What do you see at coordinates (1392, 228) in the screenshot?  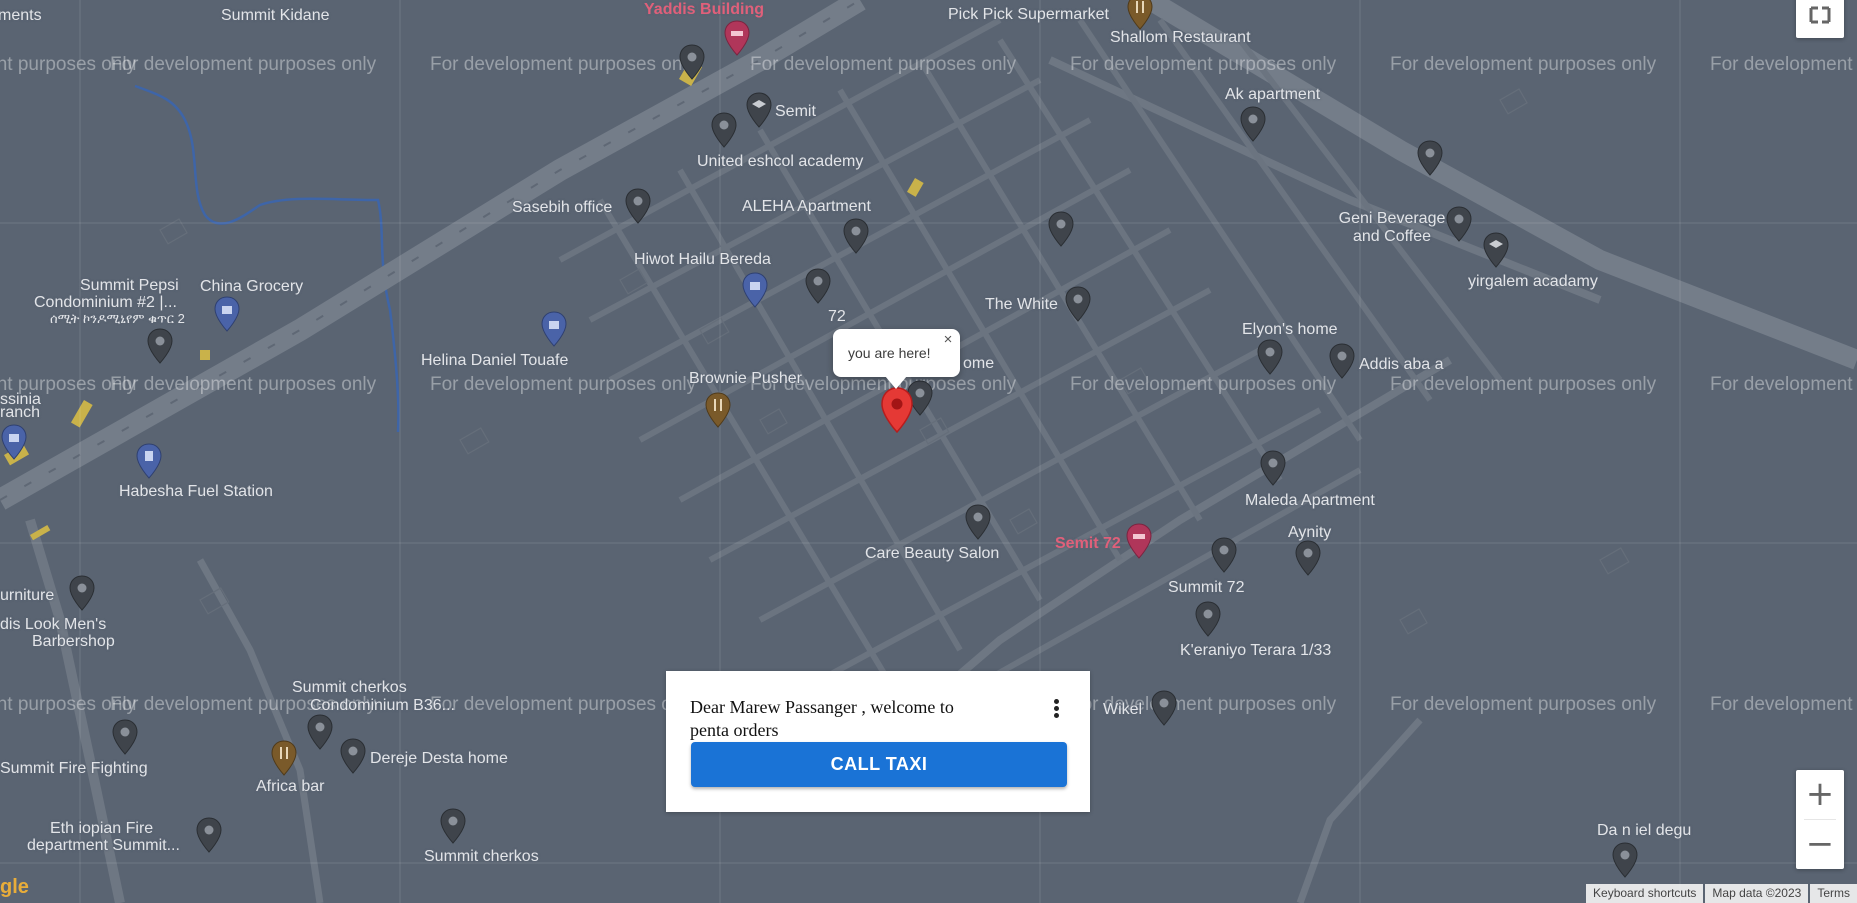 I see `place-label: Geni Beverage and Coffee` at bounding box center [1392, 228].